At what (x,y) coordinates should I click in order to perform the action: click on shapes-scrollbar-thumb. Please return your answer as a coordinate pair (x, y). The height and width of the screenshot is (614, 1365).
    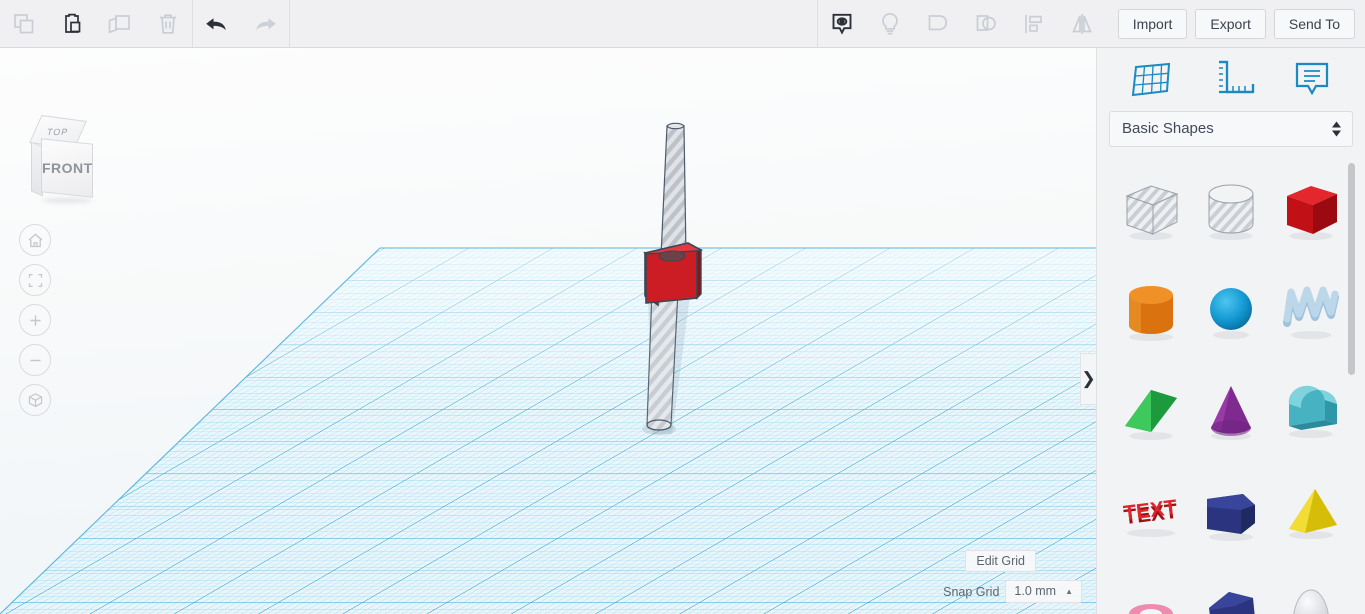
    Looking at the image, I should click on (1351, 268).